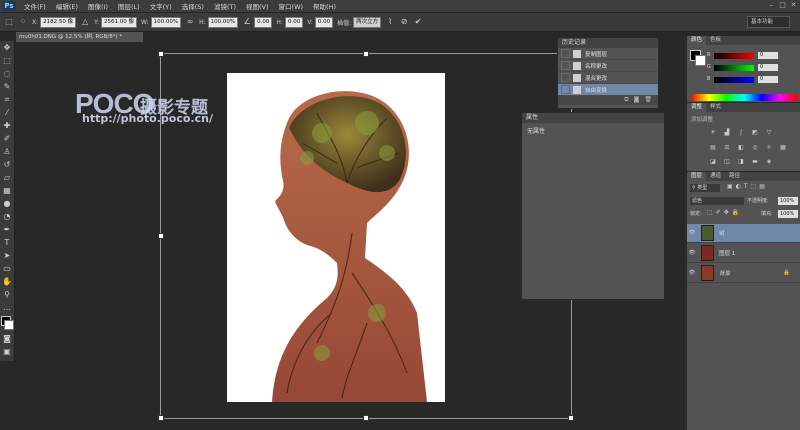  I want to click on history-brush-icon: ↺, so click(7, 164).